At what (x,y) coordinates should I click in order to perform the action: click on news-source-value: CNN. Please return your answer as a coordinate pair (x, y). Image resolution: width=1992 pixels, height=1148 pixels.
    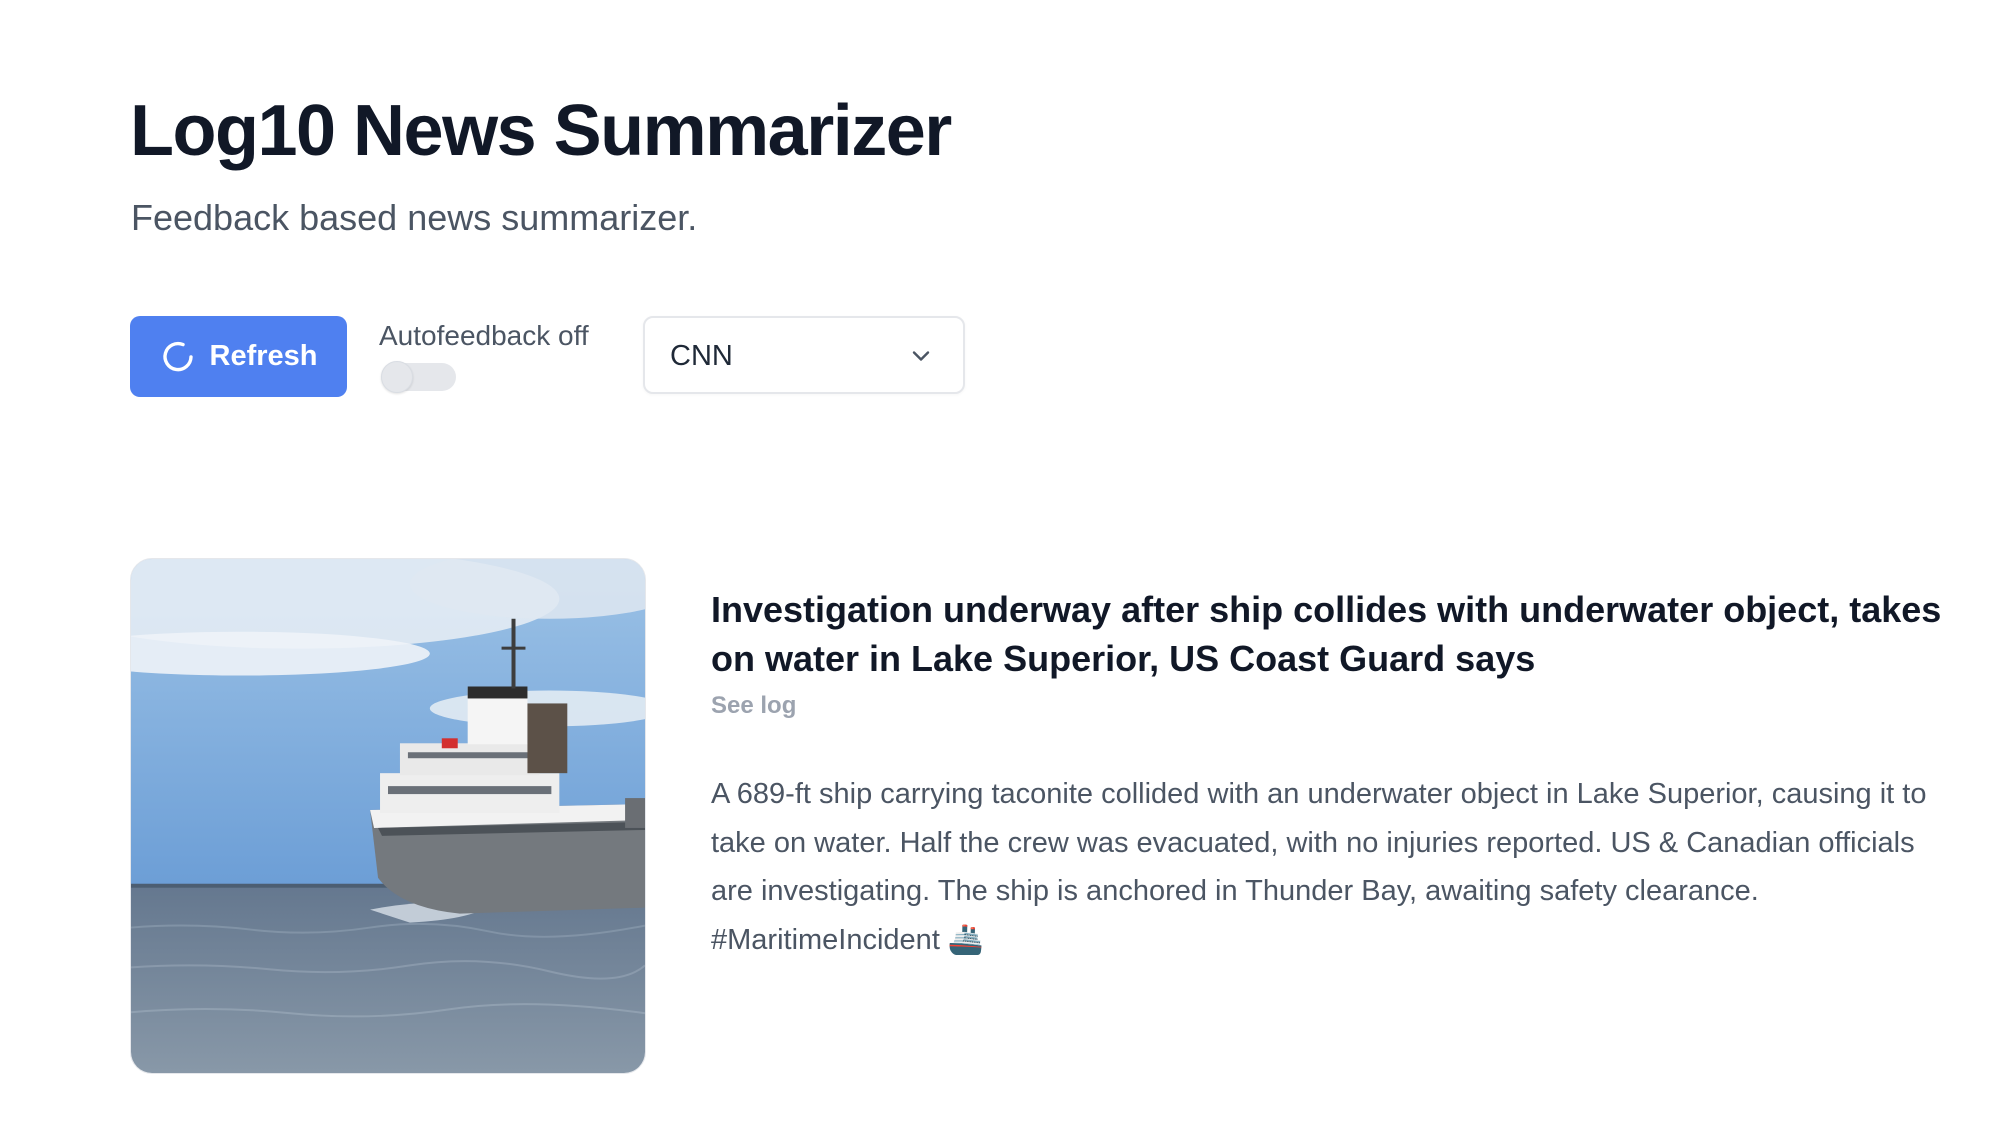
    Looking at the image, I should click on (701, 356).